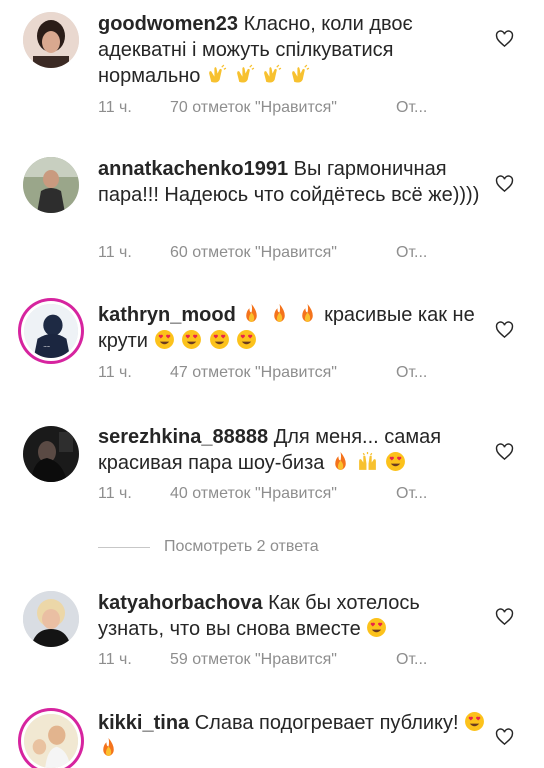  What do you see at coordinates (283, 373) in the screenshot?
I see `comment-likes: 47 отметок "Нравится"` at bounding box center [283, 373].